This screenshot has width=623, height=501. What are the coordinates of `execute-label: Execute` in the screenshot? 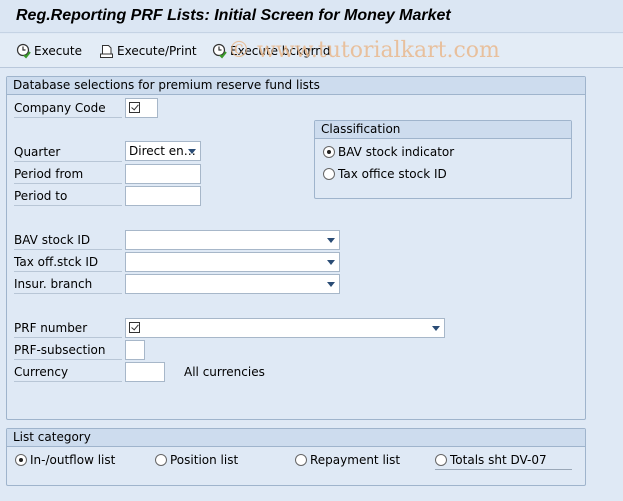 It's located at (58, 51).